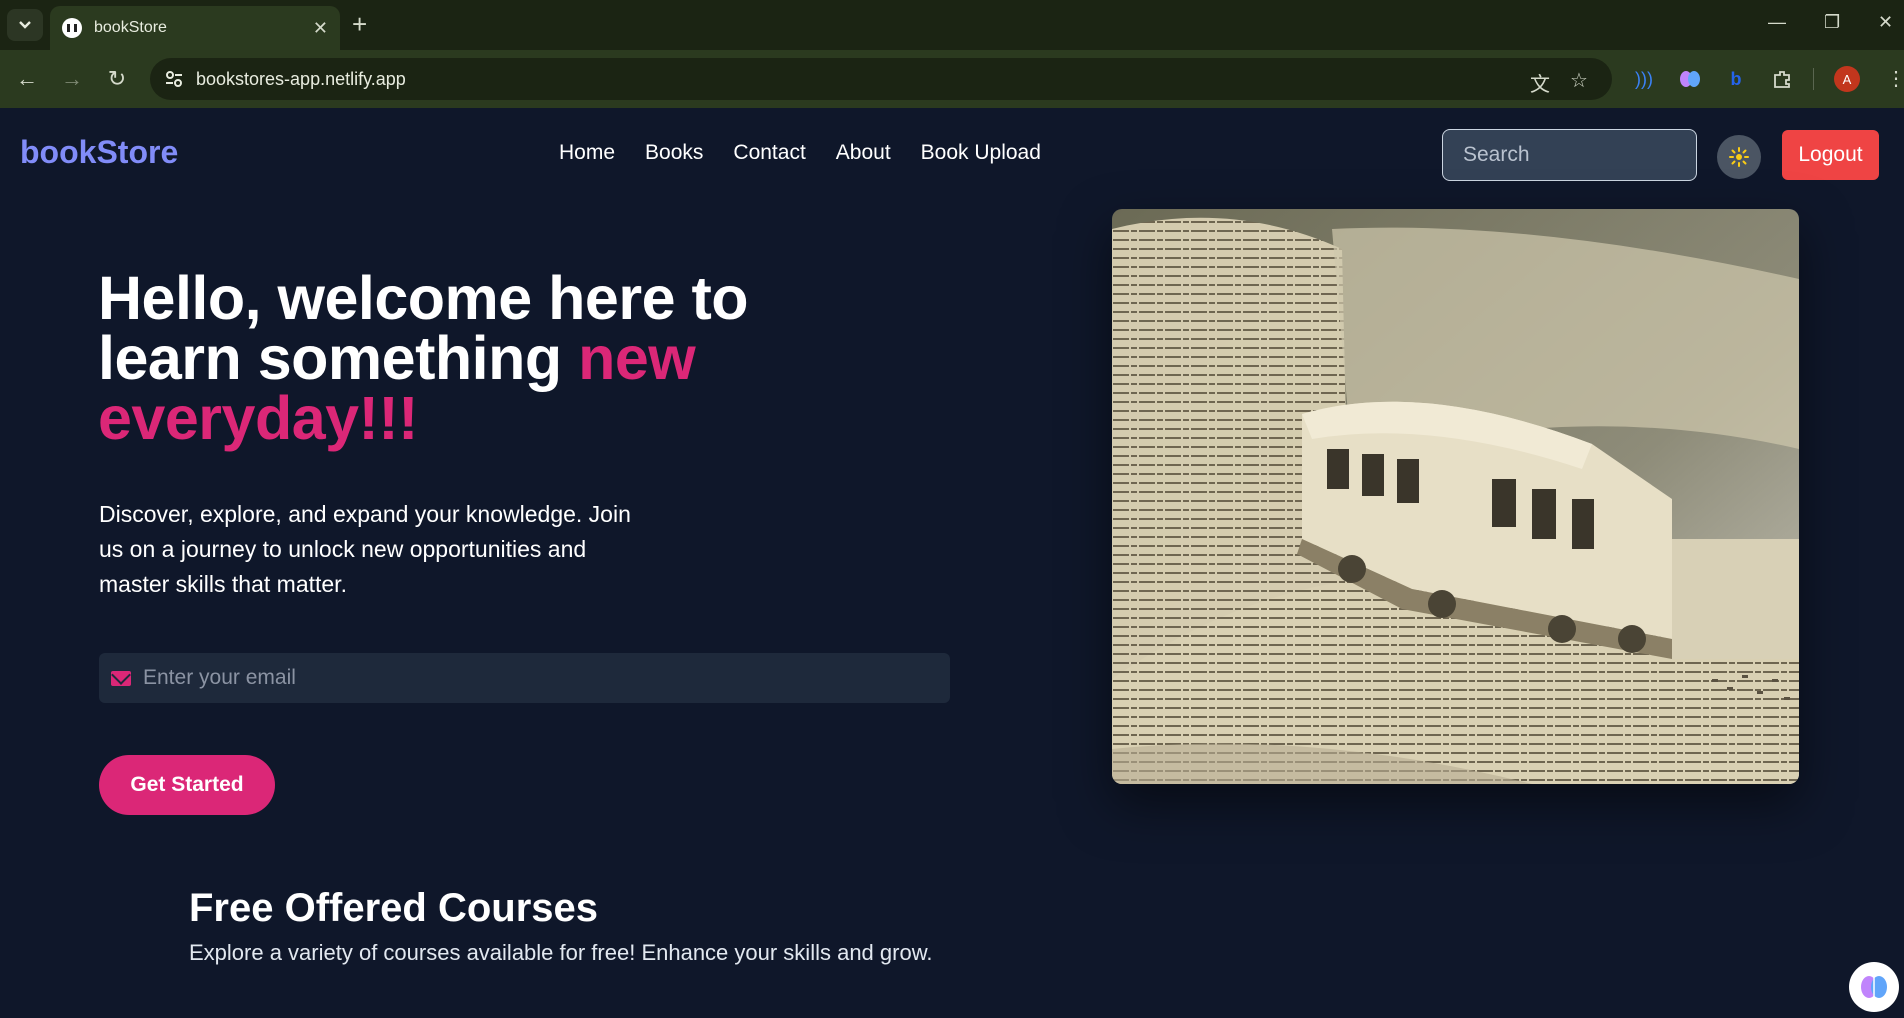  What do you see at coordinates (1569, 155) in the screenshot?
I see `search-input` at bounding box center [1569, 155].